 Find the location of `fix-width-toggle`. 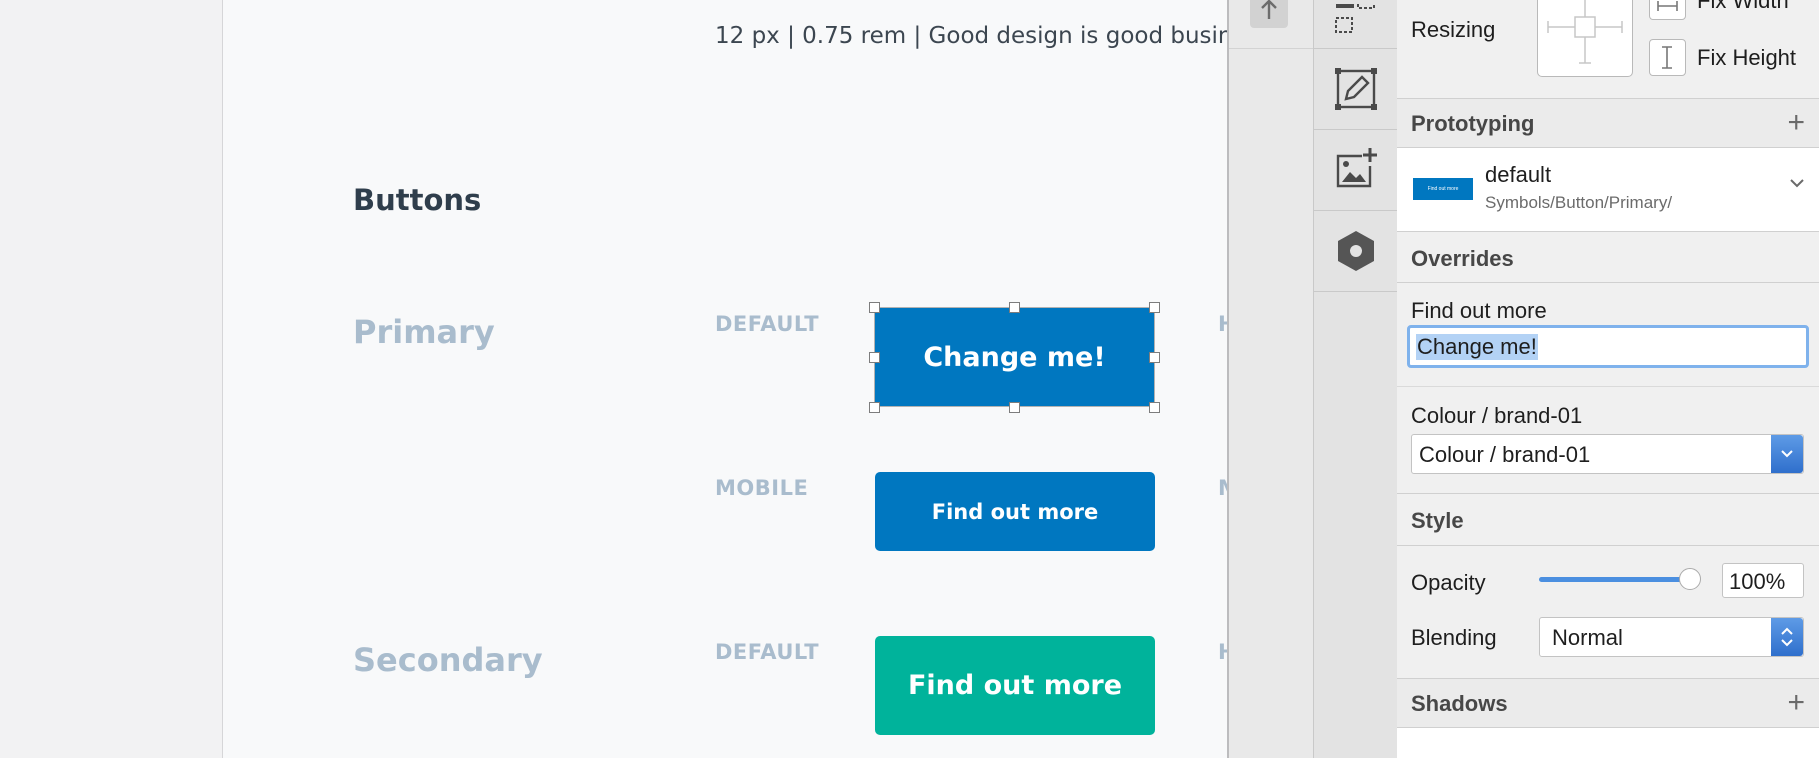

fix-width-toggle is located at coordinates (1667, 10).